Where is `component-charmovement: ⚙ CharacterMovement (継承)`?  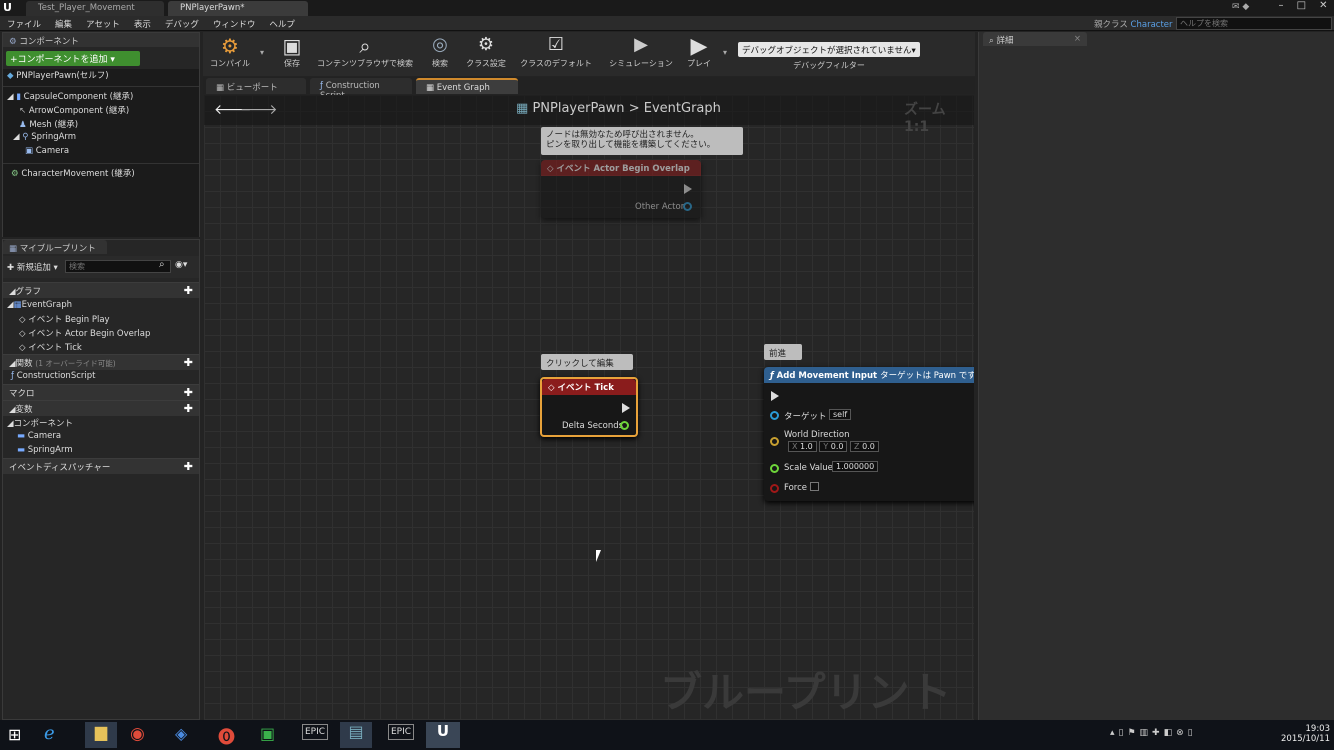
component-charmovement: ⚙ CharacterMovement (継承) is located at coordinates (101, 174).